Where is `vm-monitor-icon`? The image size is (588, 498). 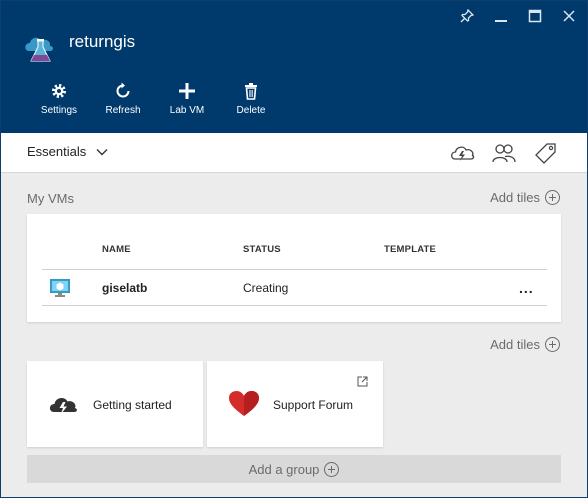 vm-monitor-icon is located at coordinates (60, 288).